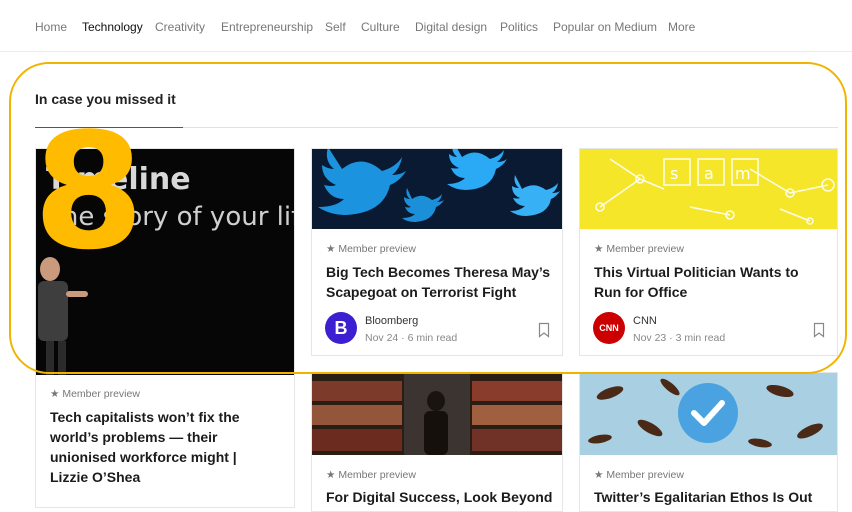  I want to click on article-image: s a m, so click(708, 189).